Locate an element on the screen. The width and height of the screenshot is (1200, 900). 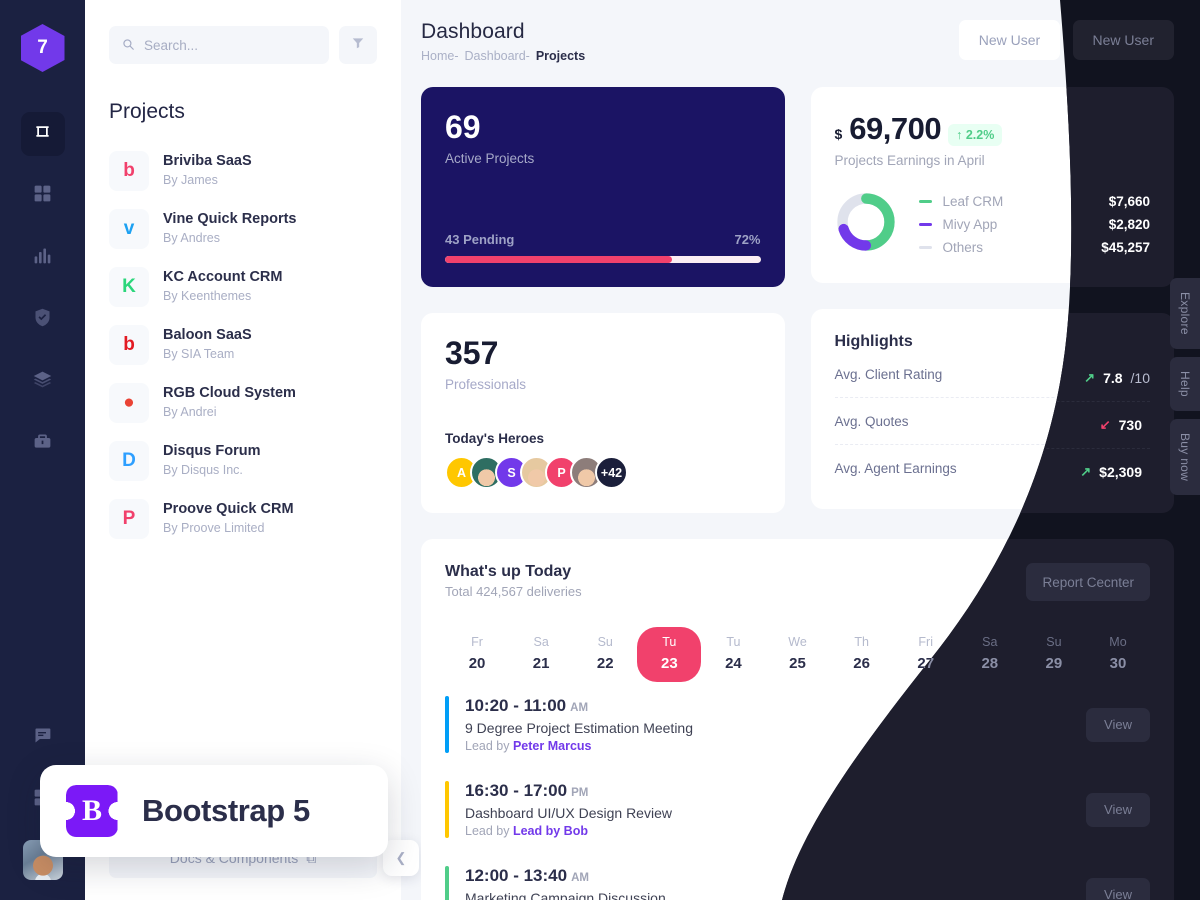
header-actions: New User New Goal is located at coordinates (1066, 40).